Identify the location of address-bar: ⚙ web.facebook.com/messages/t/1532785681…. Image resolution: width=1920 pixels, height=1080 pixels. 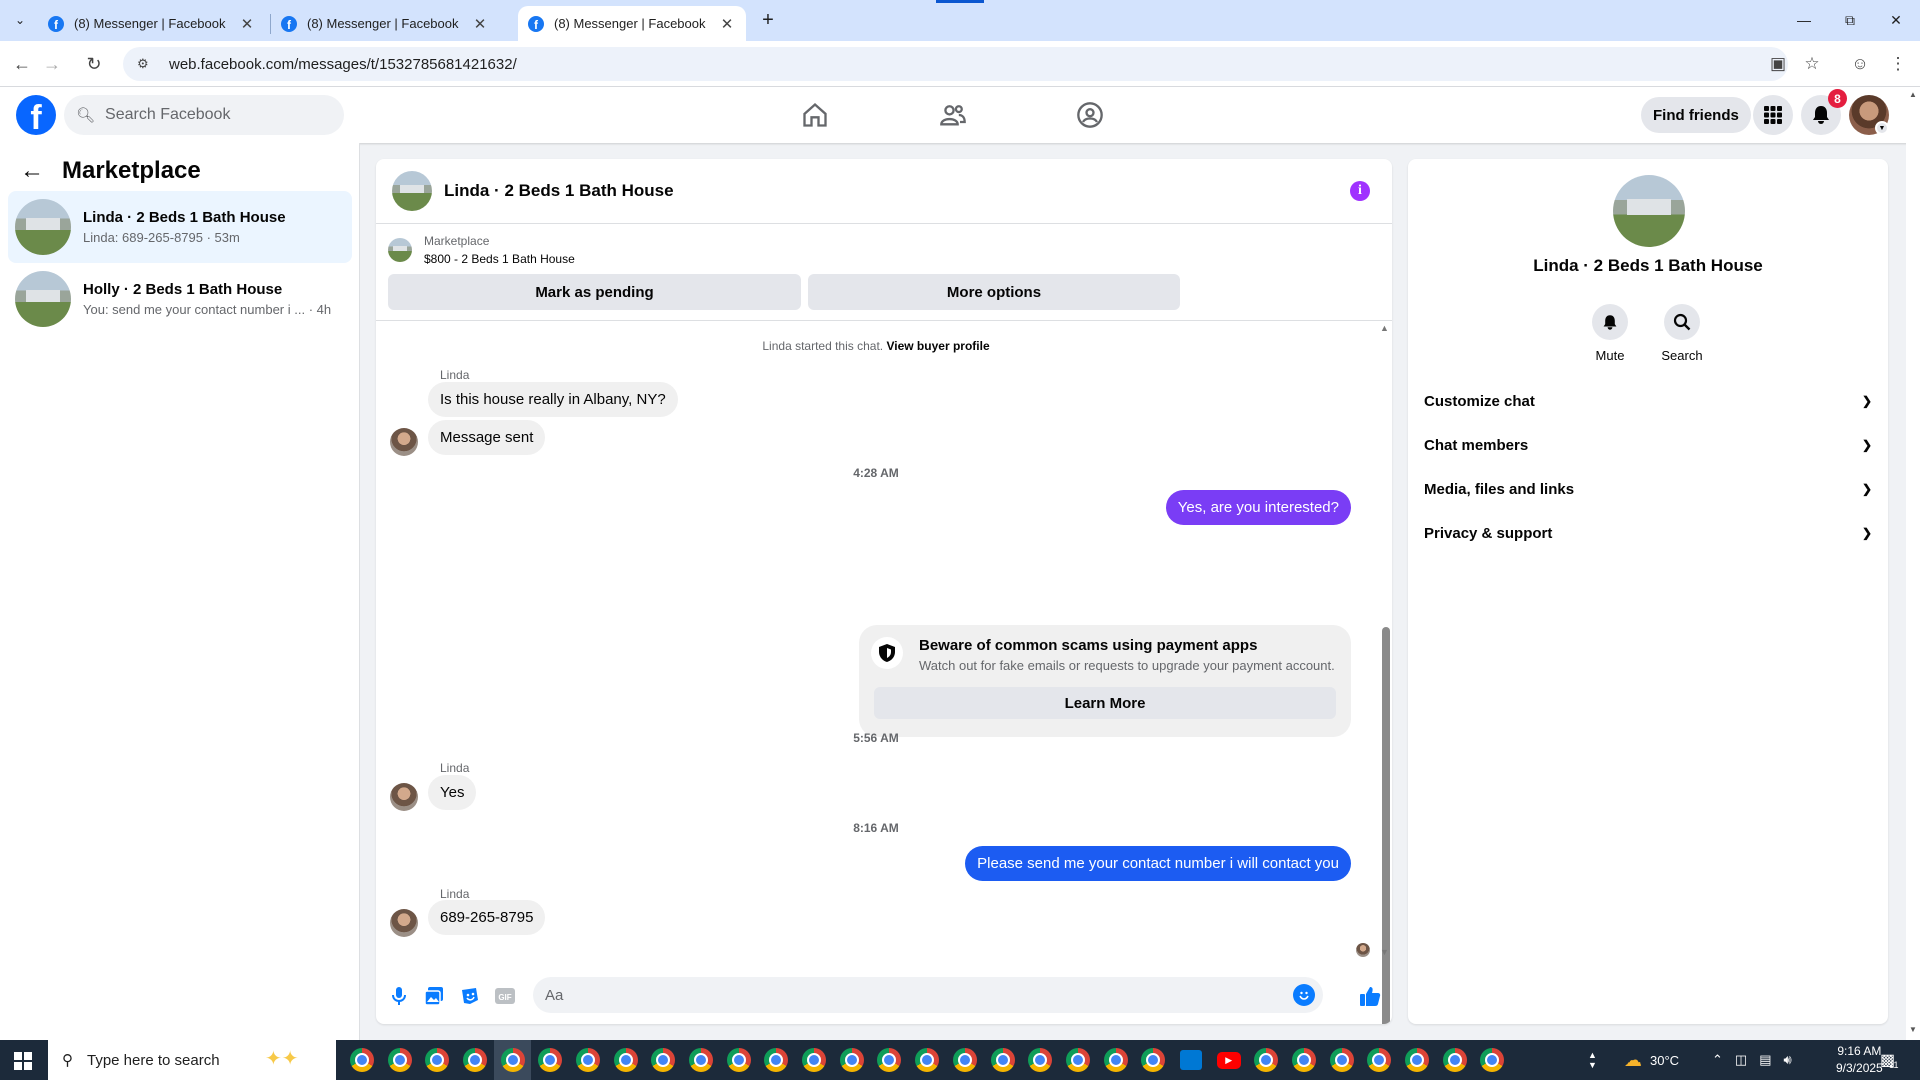
(955, 64).